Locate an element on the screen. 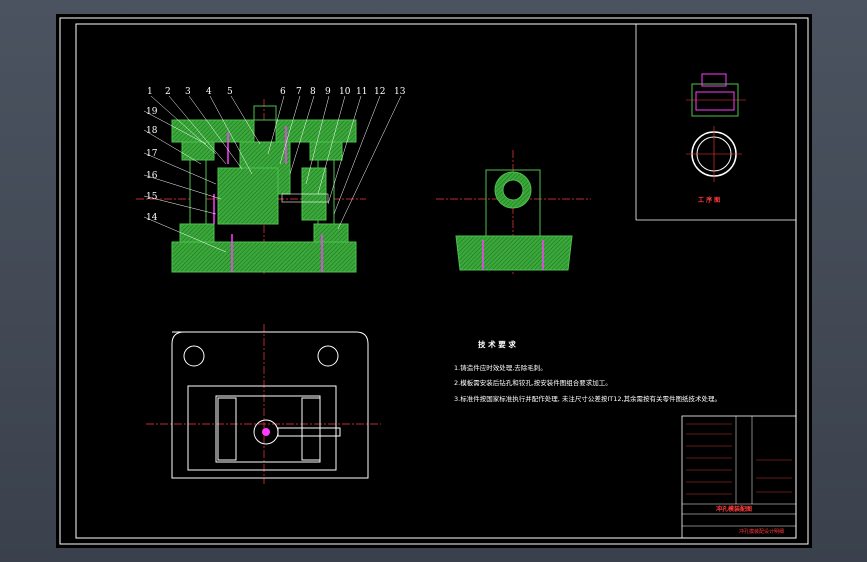  balloon-19: 19 is located at coordinates (152, 112).